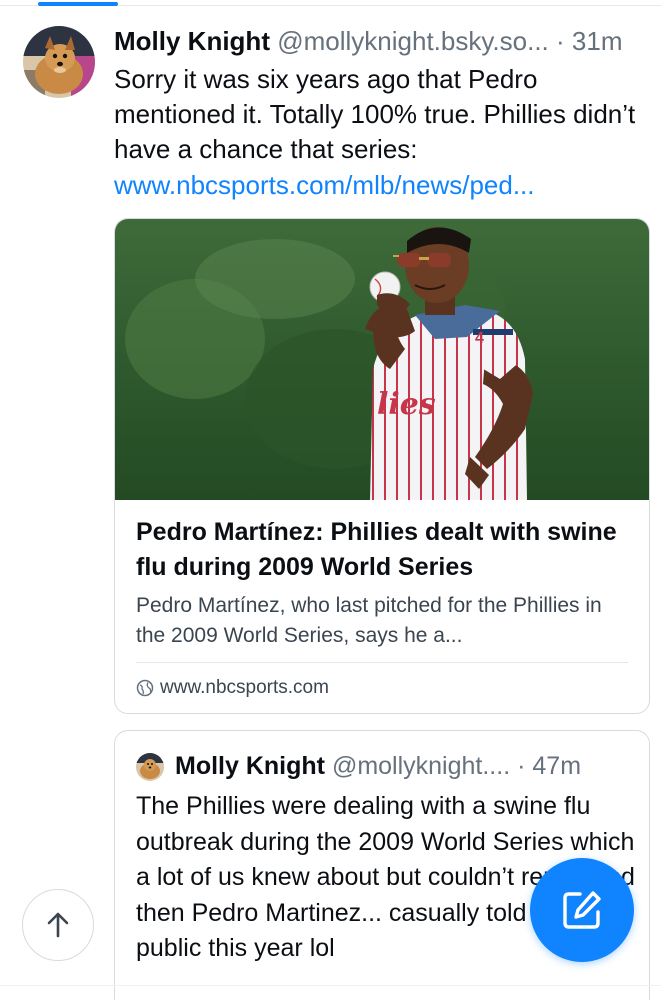 The image size is (661, 1000). I want to click on quote-author-avatar, so click(150, 767).